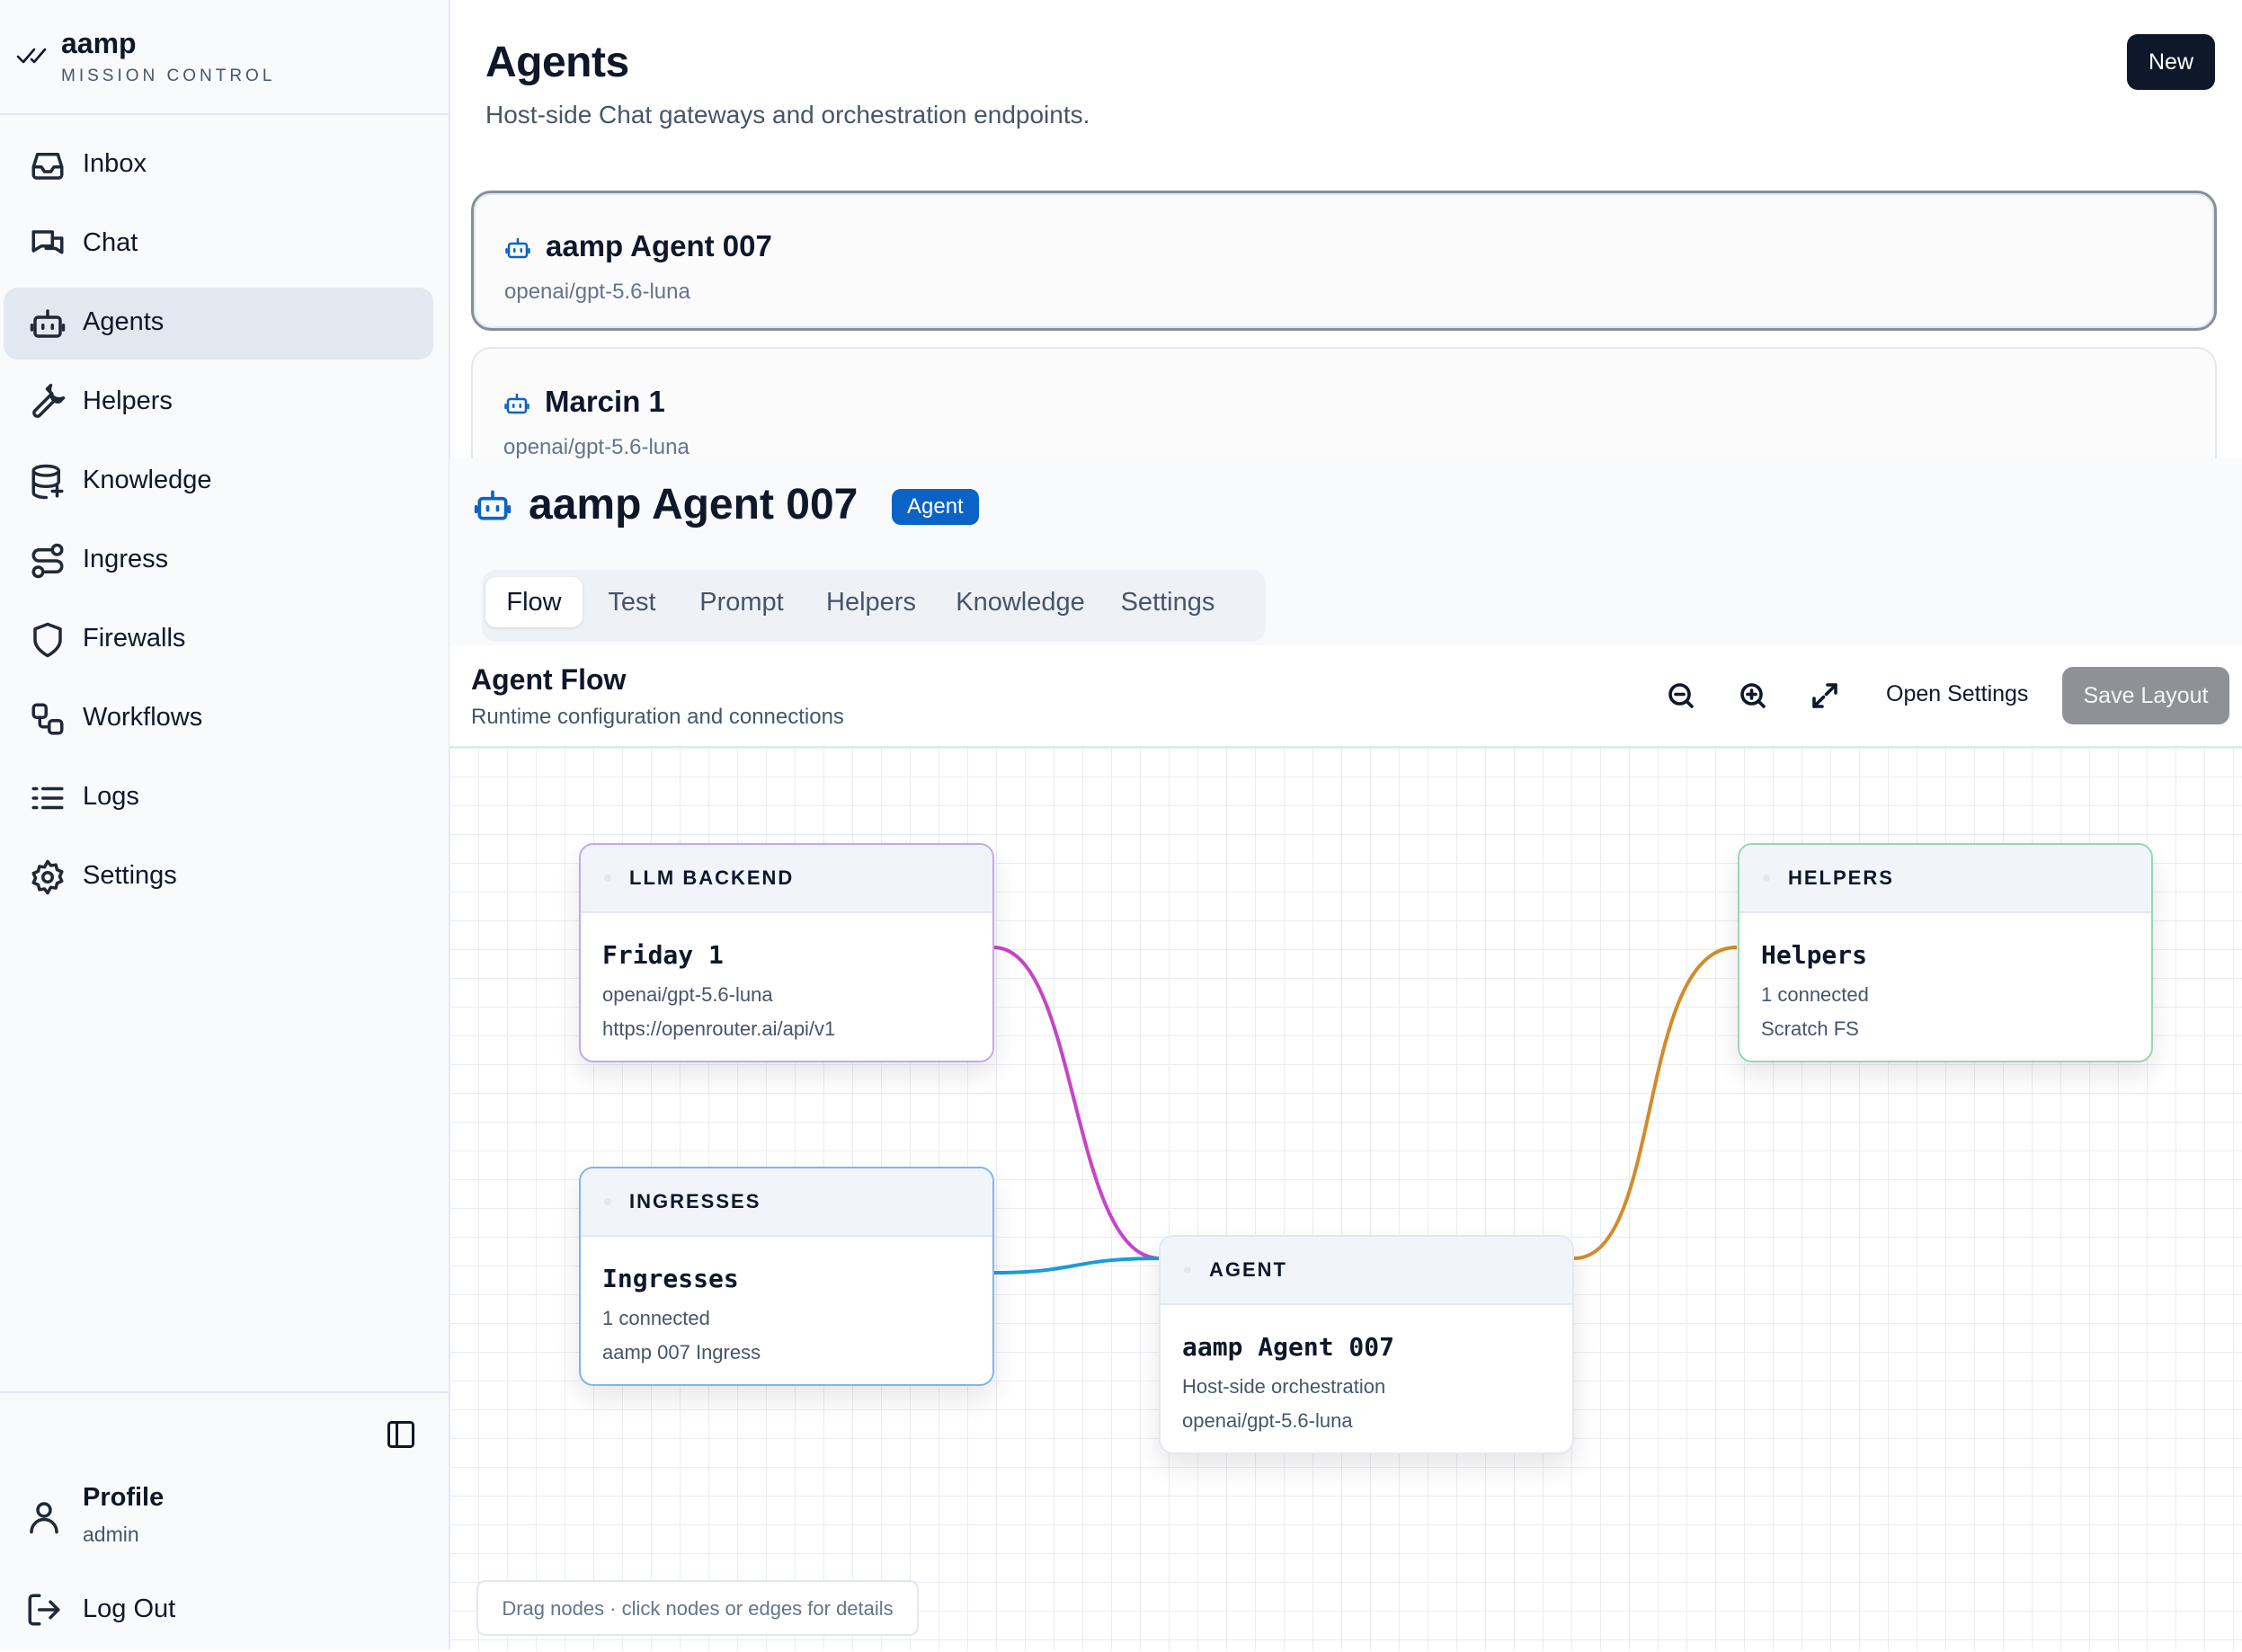 The height and width of the screenshot is (1652, 2242). Describe the element at coordinates (1957, 694) in the screenshot. I see `open-settings-button: Open Settings` at that location.